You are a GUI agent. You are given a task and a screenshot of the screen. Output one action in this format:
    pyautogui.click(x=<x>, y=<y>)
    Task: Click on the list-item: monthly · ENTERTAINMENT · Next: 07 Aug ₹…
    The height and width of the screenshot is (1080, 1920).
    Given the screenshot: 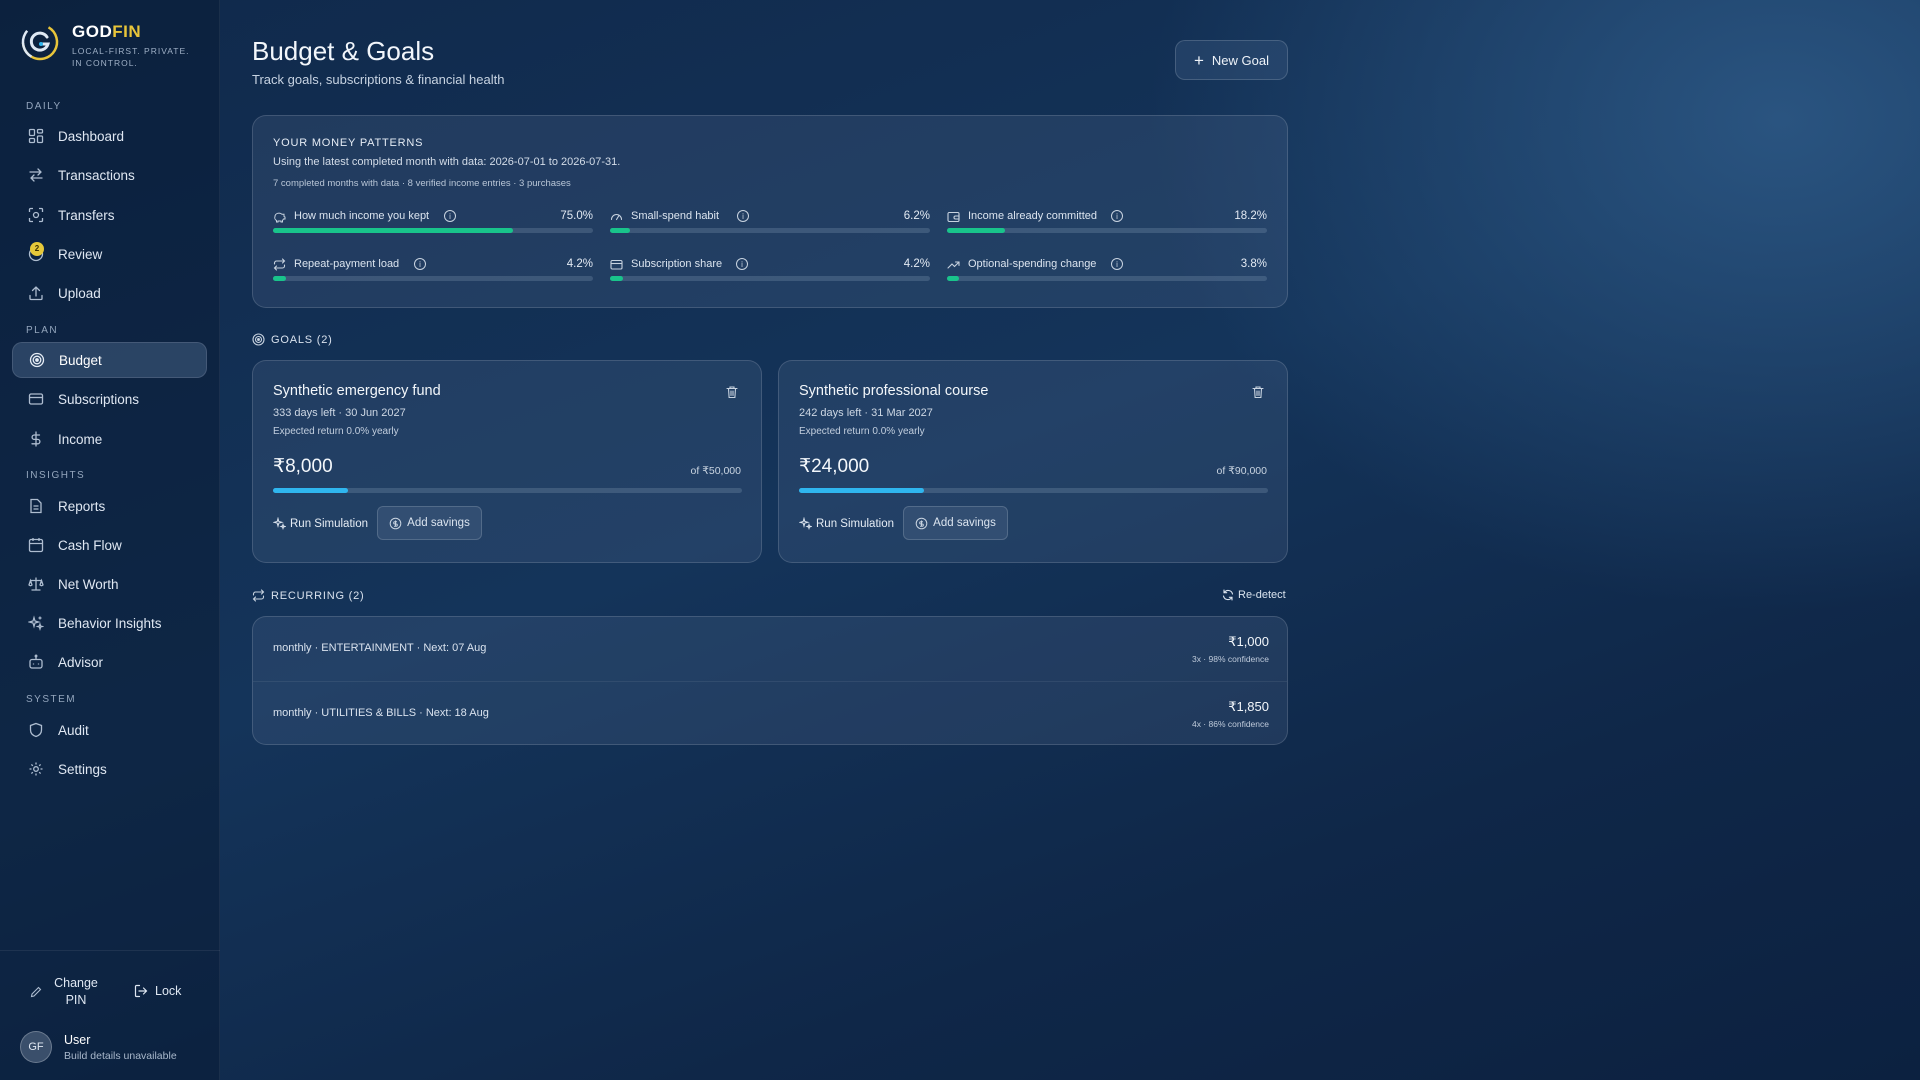 What is the action you would take?
    pyautogui.click(x=770, y=649)
    